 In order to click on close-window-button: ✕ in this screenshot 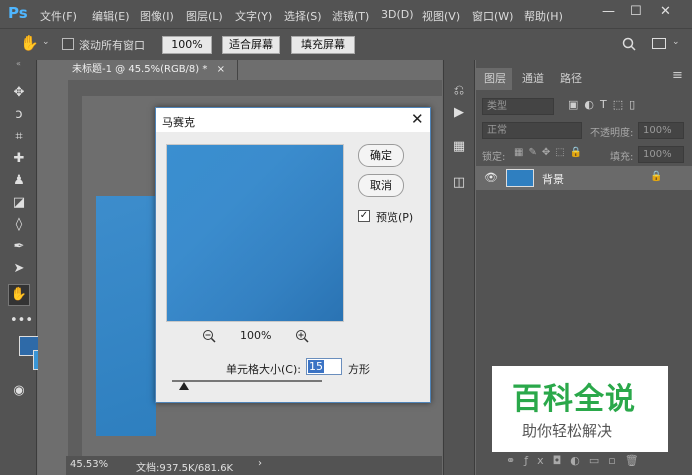, I will do `click(665, 11)`.